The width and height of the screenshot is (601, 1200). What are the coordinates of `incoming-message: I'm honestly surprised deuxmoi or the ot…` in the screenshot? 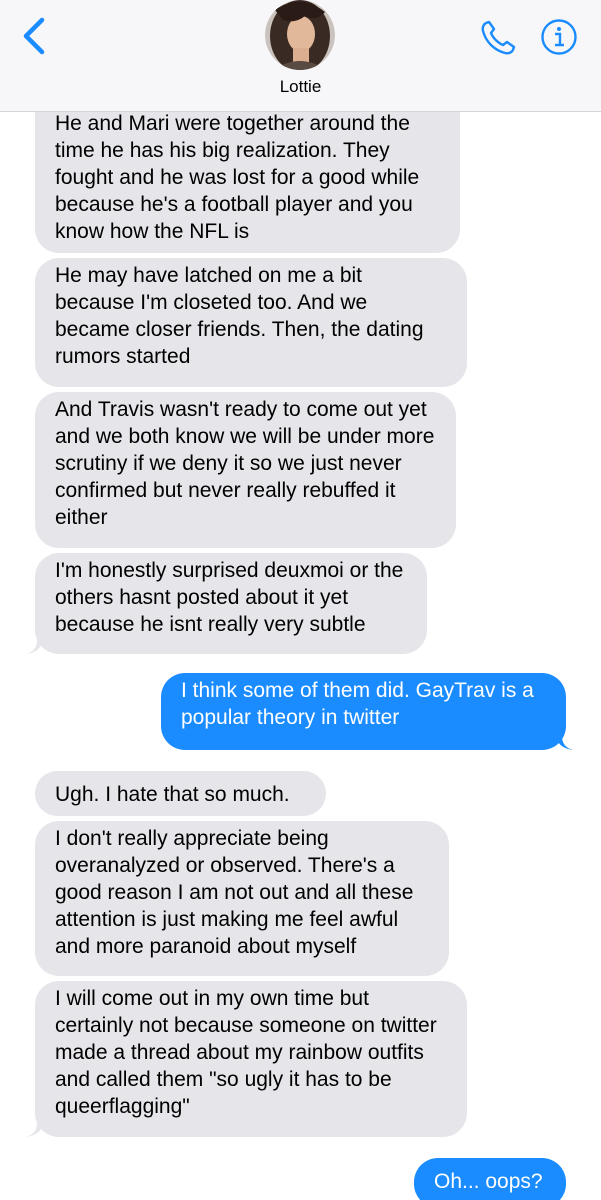 It's located at (231, 603).